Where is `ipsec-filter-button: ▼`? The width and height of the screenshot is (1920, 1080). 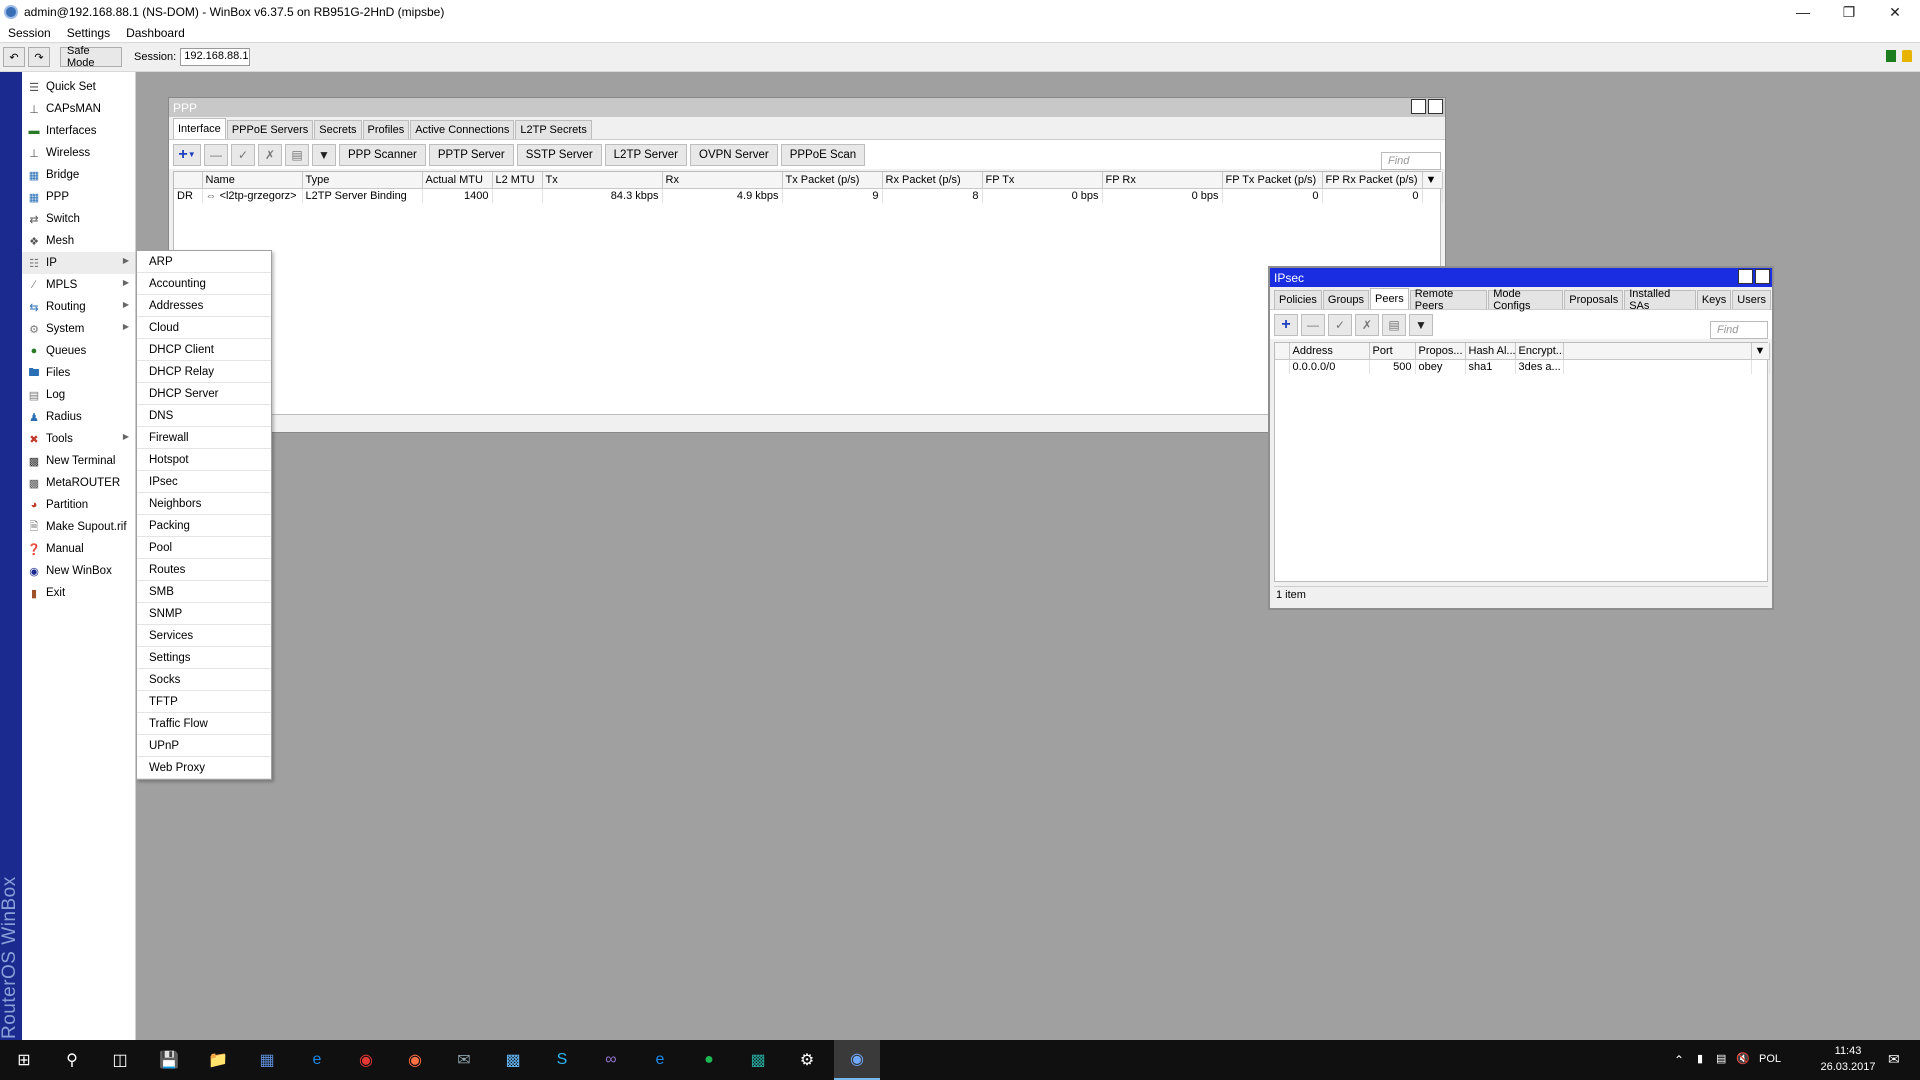
ipsec-filter-button: ▼ is located at coordinates (1421, 324).